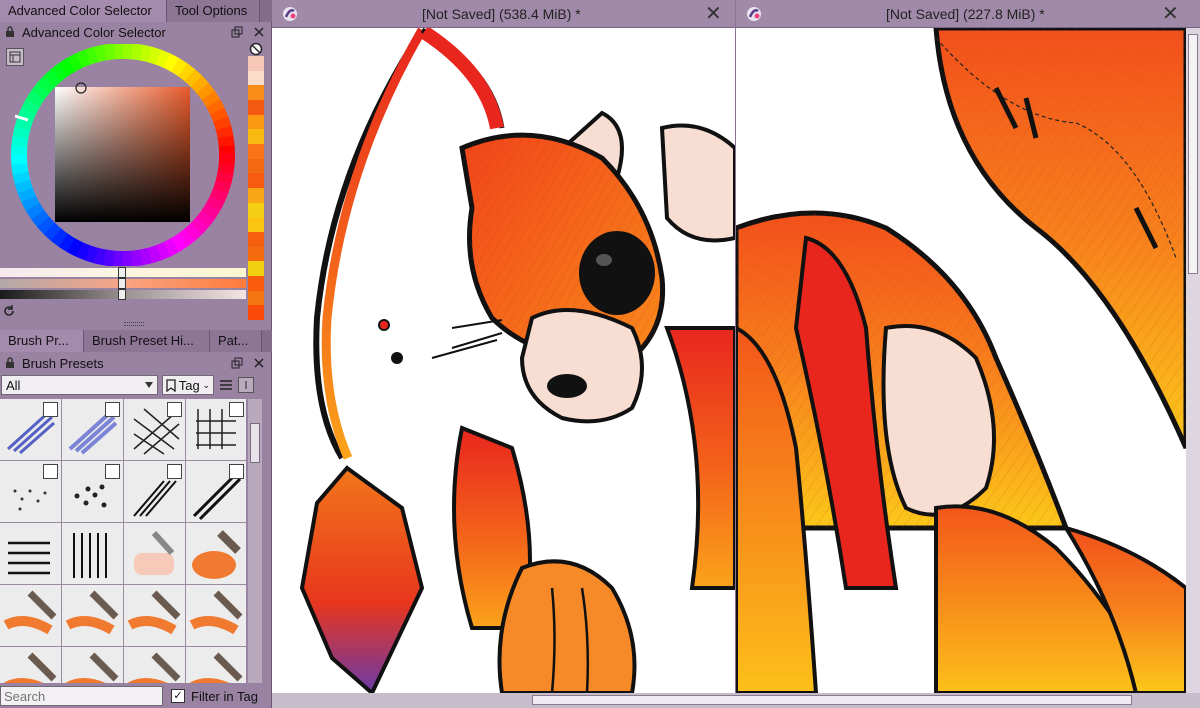 This screenshot has height=708, width=1200. What do you see at coordinates (83, 11) in the screenshot?
I see `tab-advanced-color-selector: Advanced Color Selector` at bounding box center [83, 11].